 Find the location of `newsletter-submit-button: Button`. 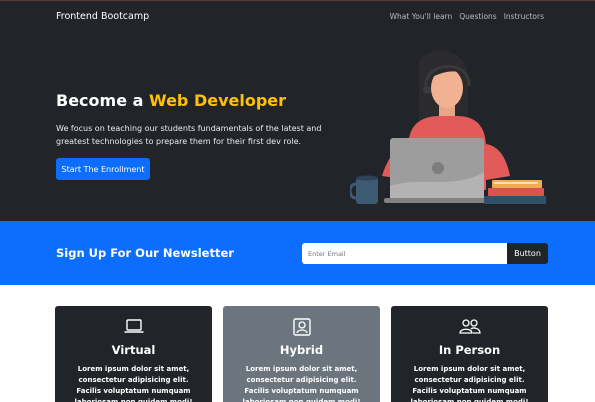

newsletter-submit-button: Button is located at coordinates (527, 253).